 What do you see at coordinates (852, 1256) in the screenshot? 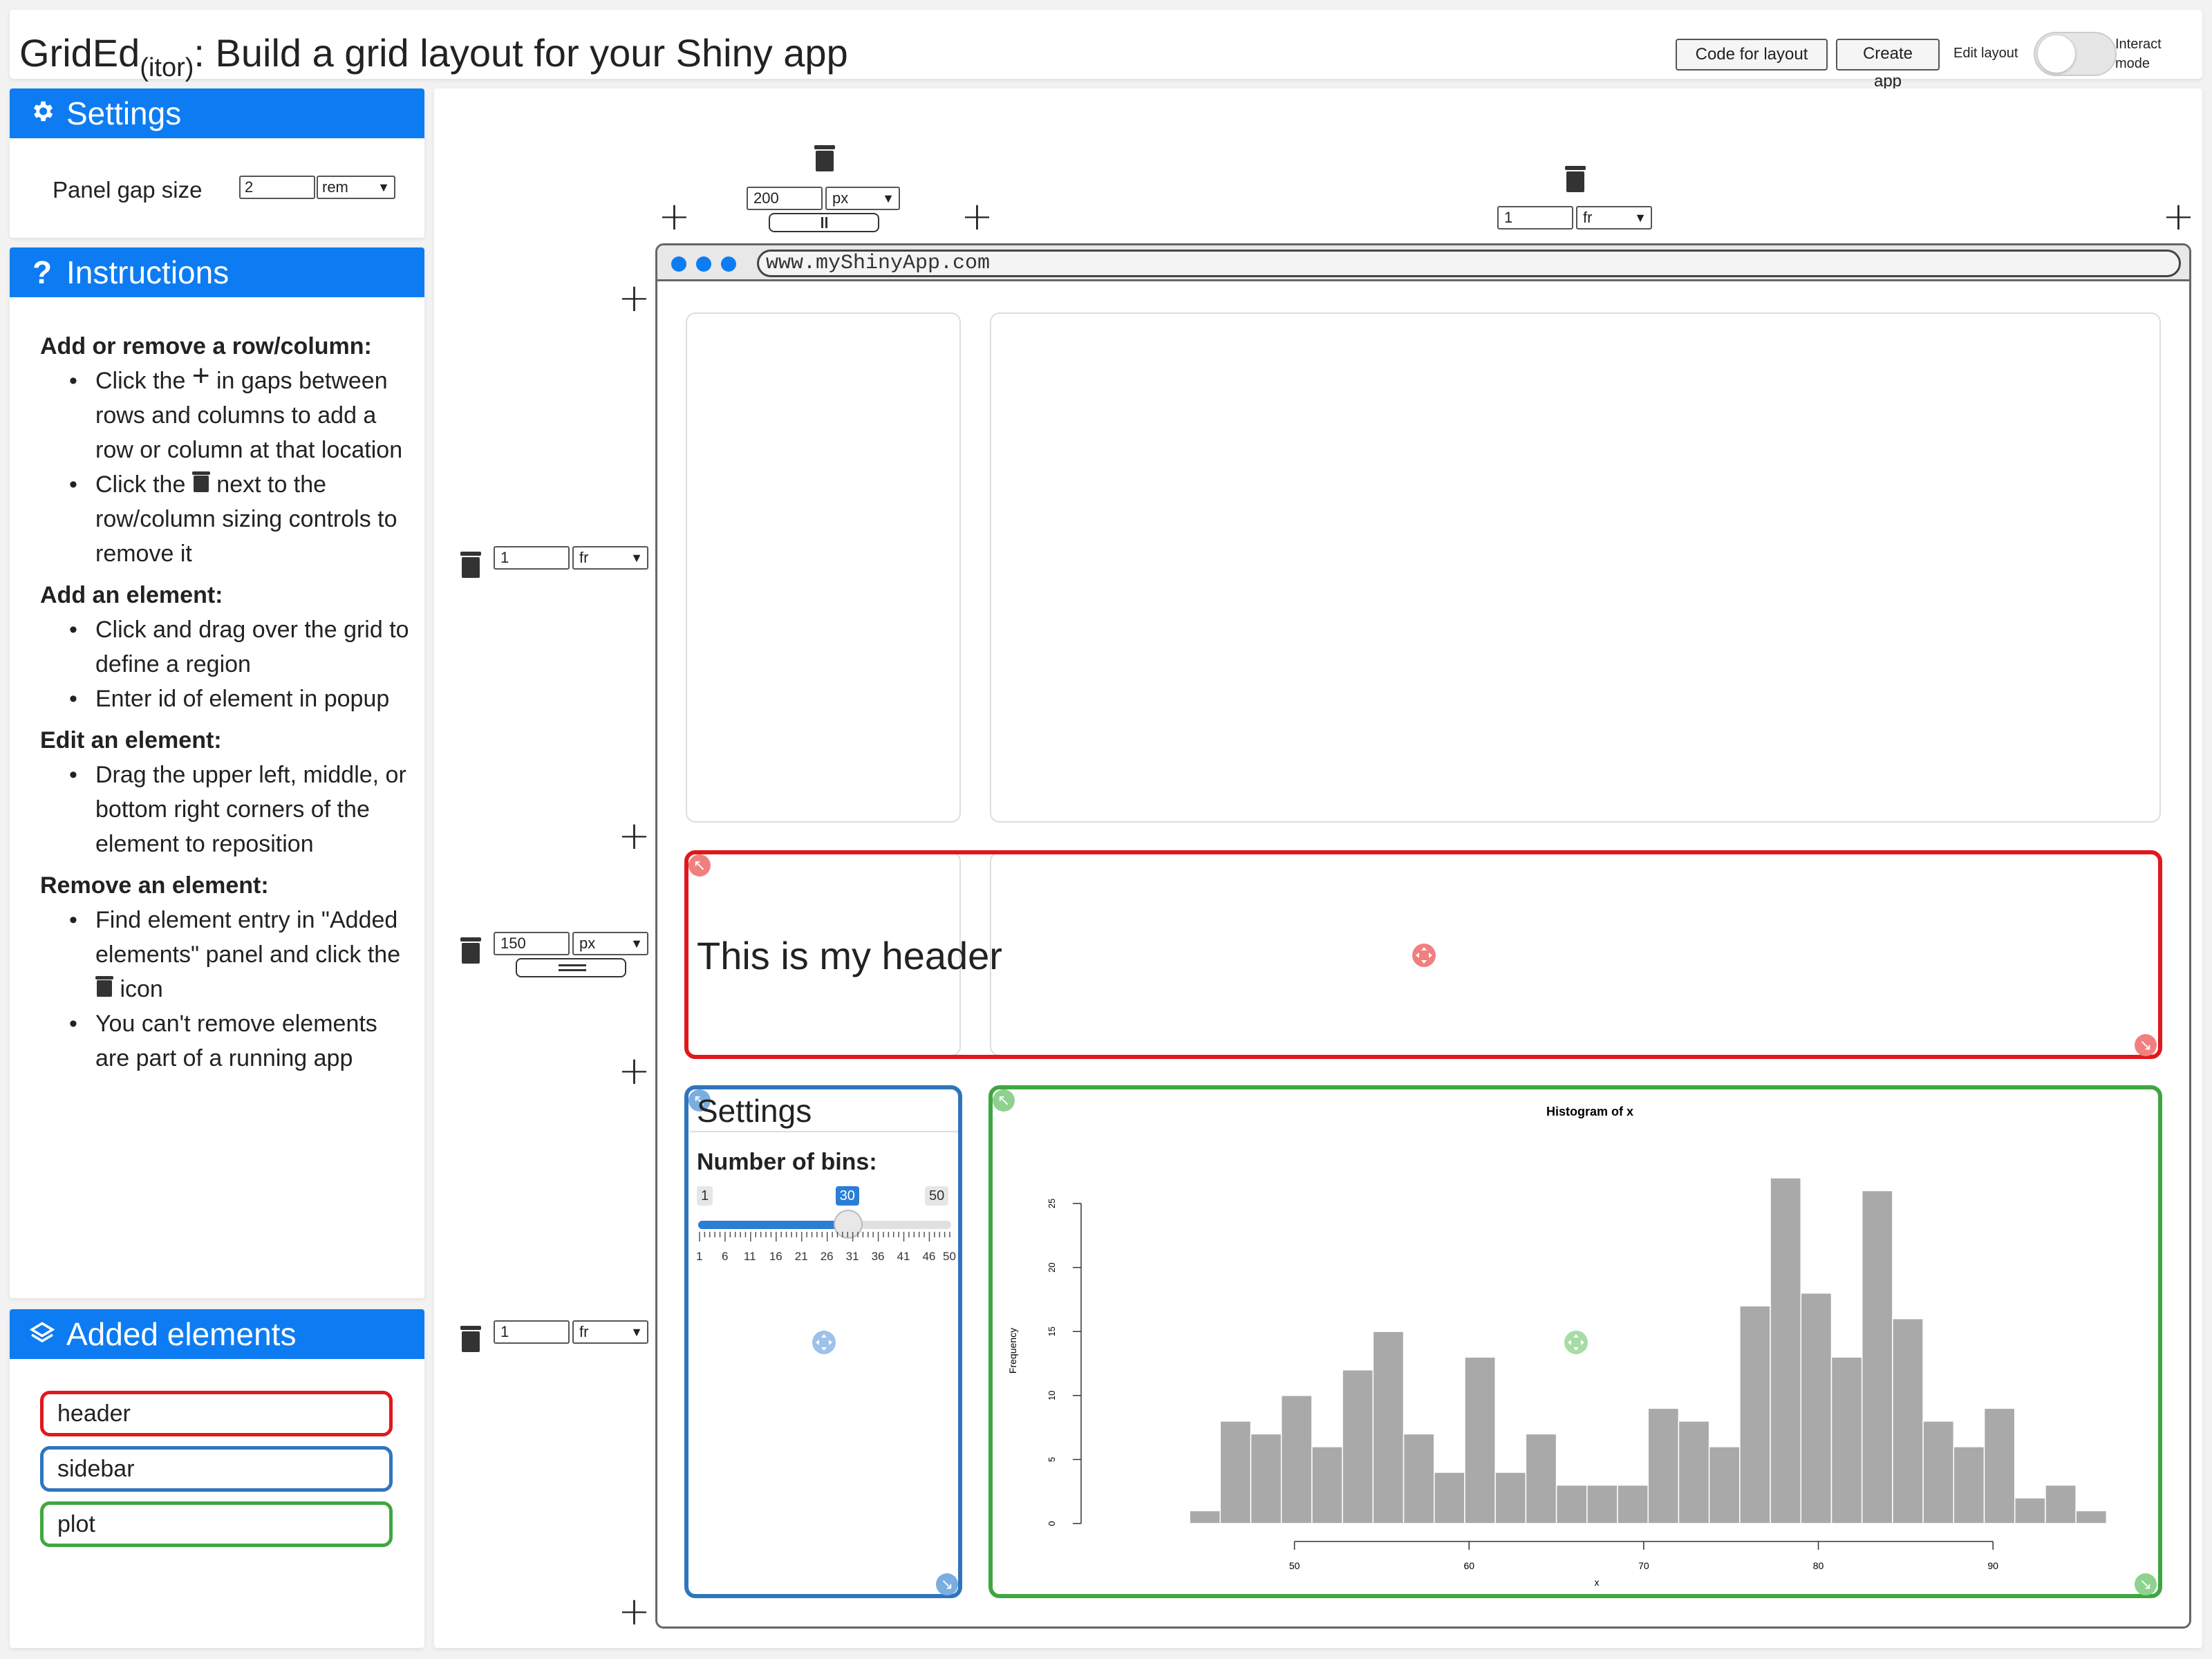
I see `slider-tick-label: 31` at bounding box center [852, 1256].